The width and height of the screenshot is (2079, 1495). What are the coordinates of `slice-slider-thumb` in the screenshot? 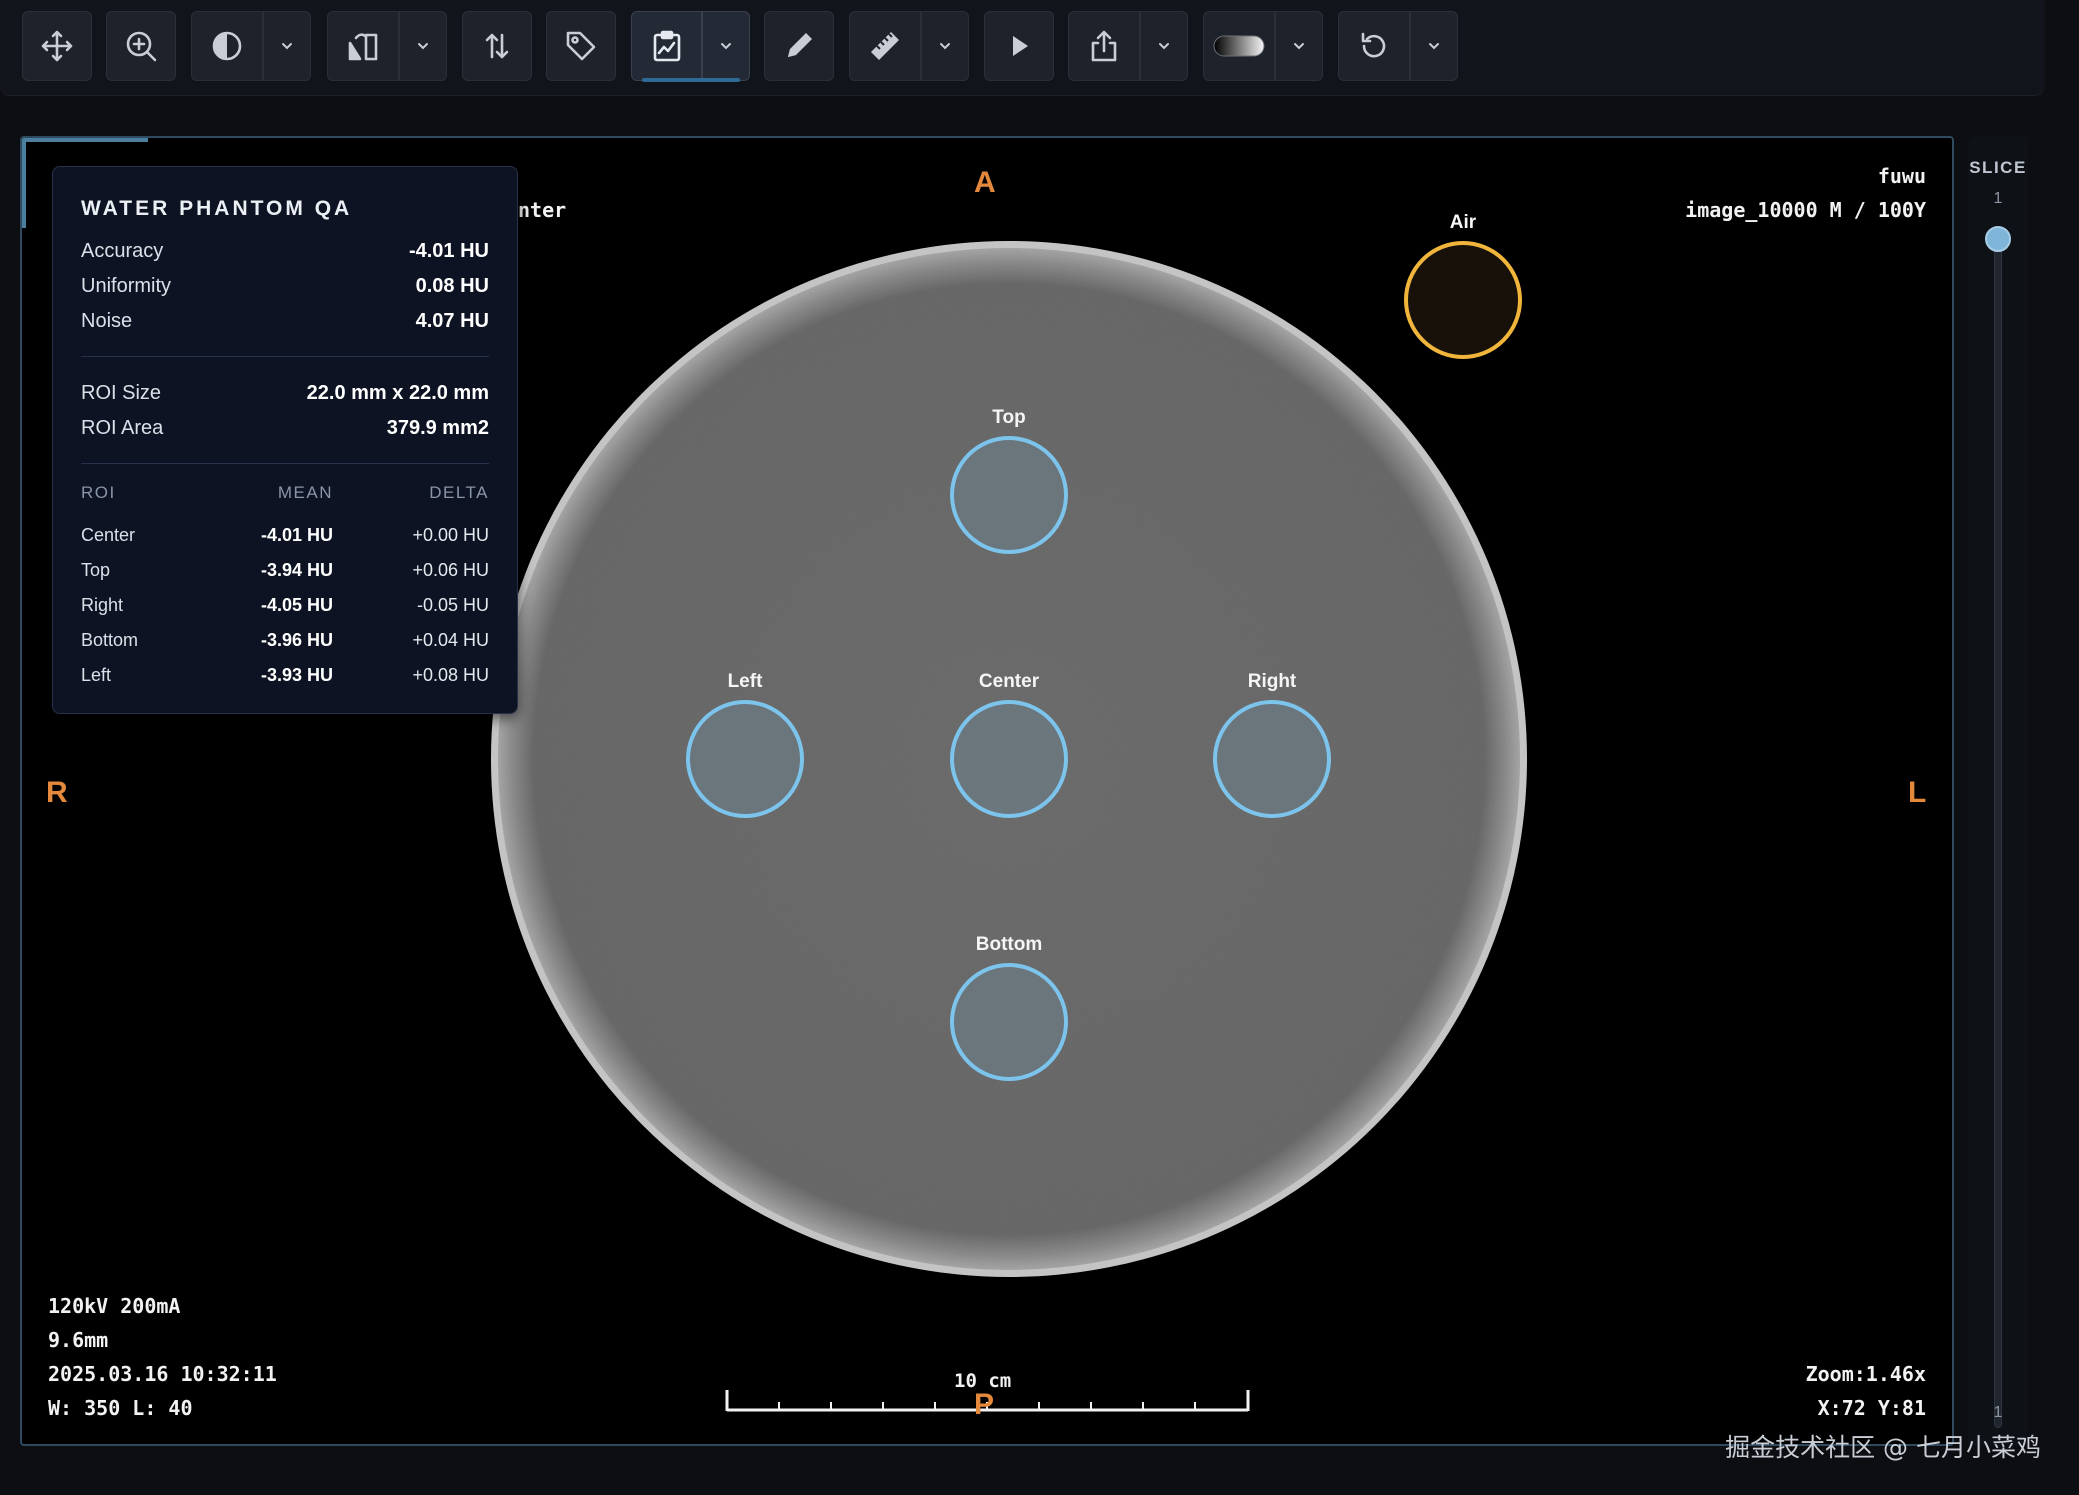 It's located at (1998, 239).